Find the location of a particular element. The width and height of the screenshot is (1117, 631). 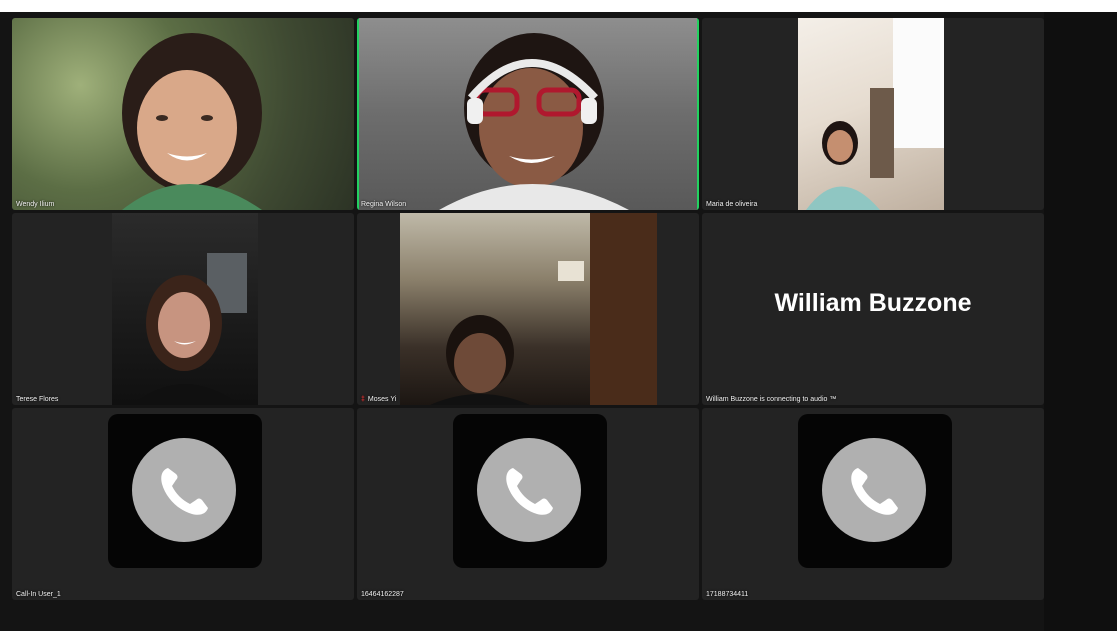

participant-tile-maria: Maria de oliveira is located at coordinates (873, 114).